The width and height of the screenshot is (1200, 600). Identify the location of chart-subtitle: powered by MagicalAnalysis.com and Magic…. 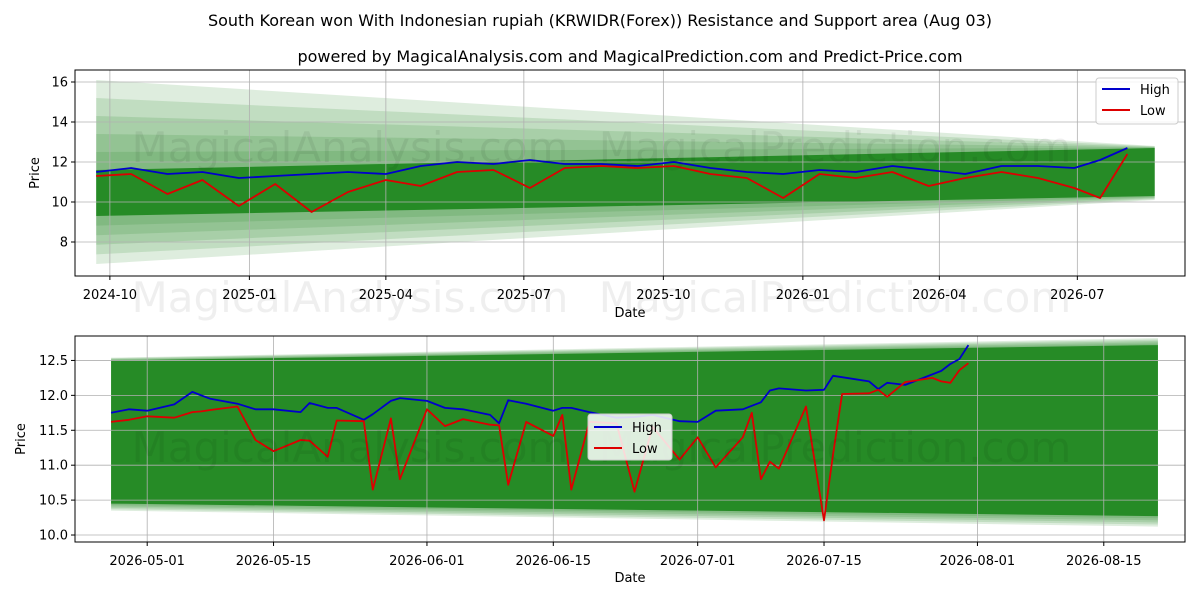
(629, 56).